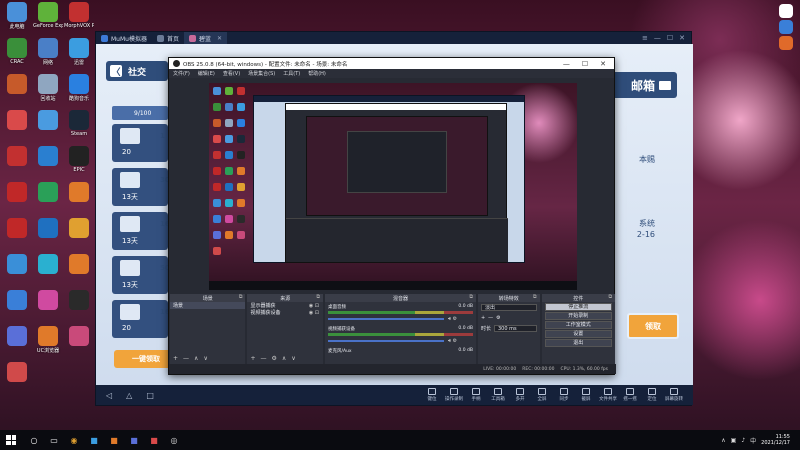  What do you see at coordinates (134, 440) in the screenshot?
I see `taskbar-app4-icon: ■` at bounding box center [134, 440].